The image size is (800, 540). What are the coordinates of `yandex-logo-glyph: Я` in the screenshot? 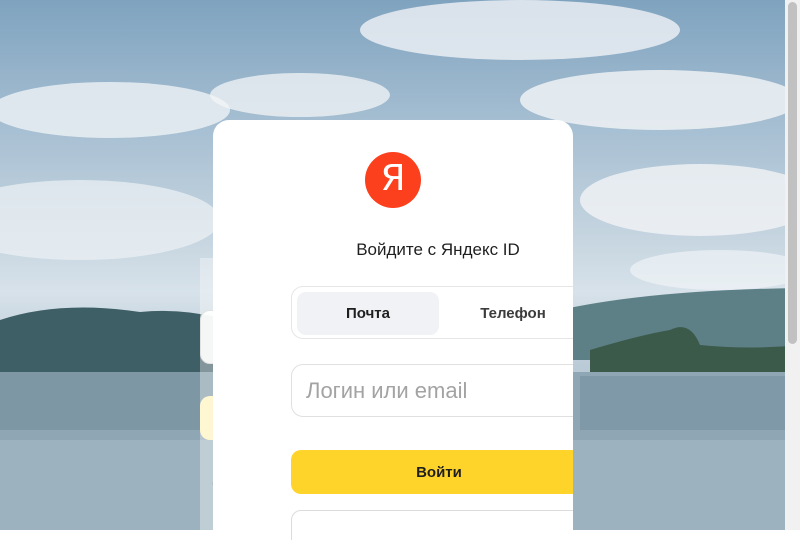 It's located at (393, 178).